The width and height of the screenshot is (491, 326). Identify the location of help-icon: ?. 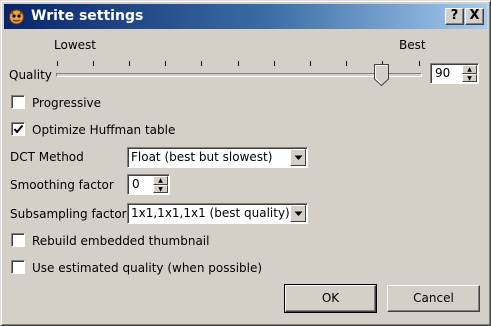
(454, 15).